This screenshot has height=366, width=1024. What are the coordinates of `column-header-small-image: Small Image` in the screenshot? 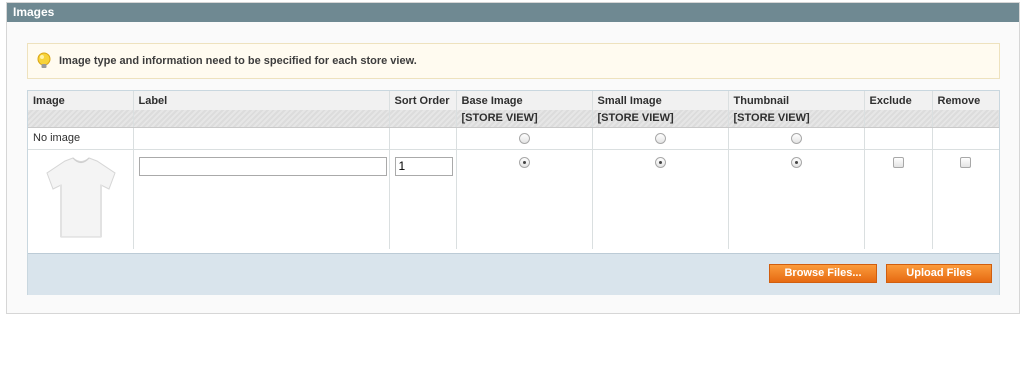 It's located at (660, 100).